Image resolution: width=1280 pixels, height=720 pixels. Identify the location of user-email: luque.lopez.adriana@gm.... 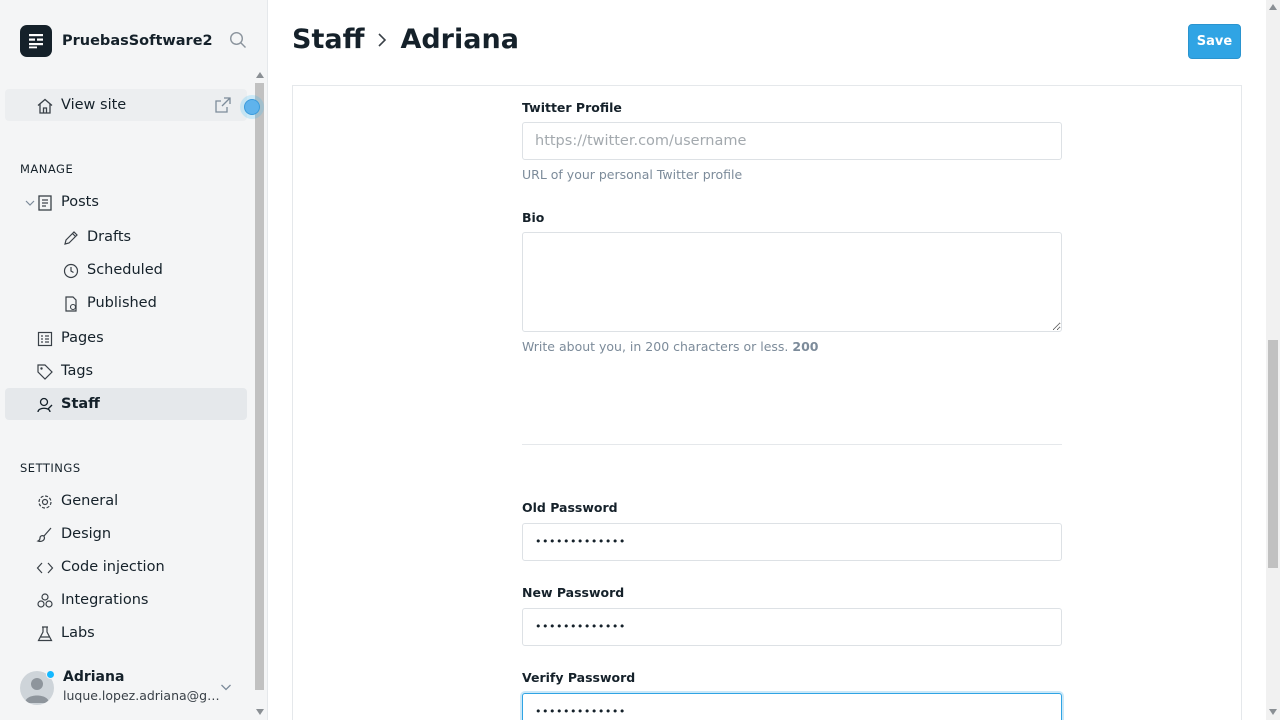
(143, 695).